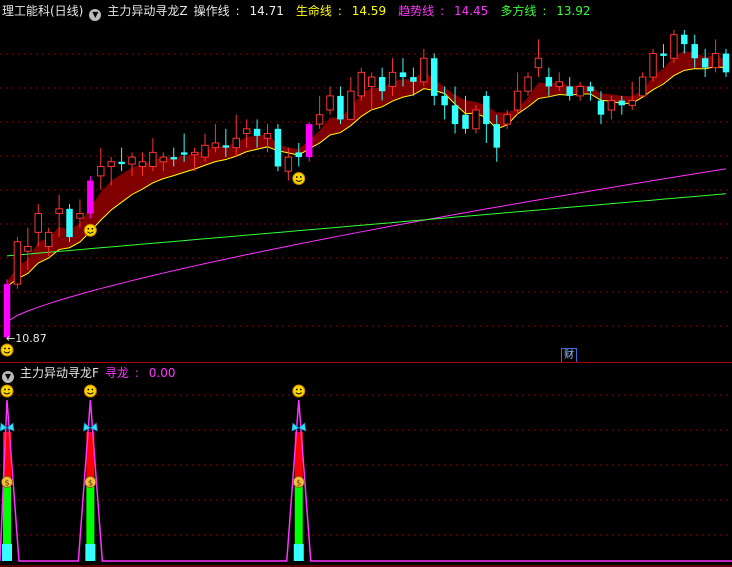 Image resolution: width=732 pixels, height=567 pixels. Describe the element at coordinates (116, 373) in the screenshot. I see `dragon-line-label: 寻龙` at that location.